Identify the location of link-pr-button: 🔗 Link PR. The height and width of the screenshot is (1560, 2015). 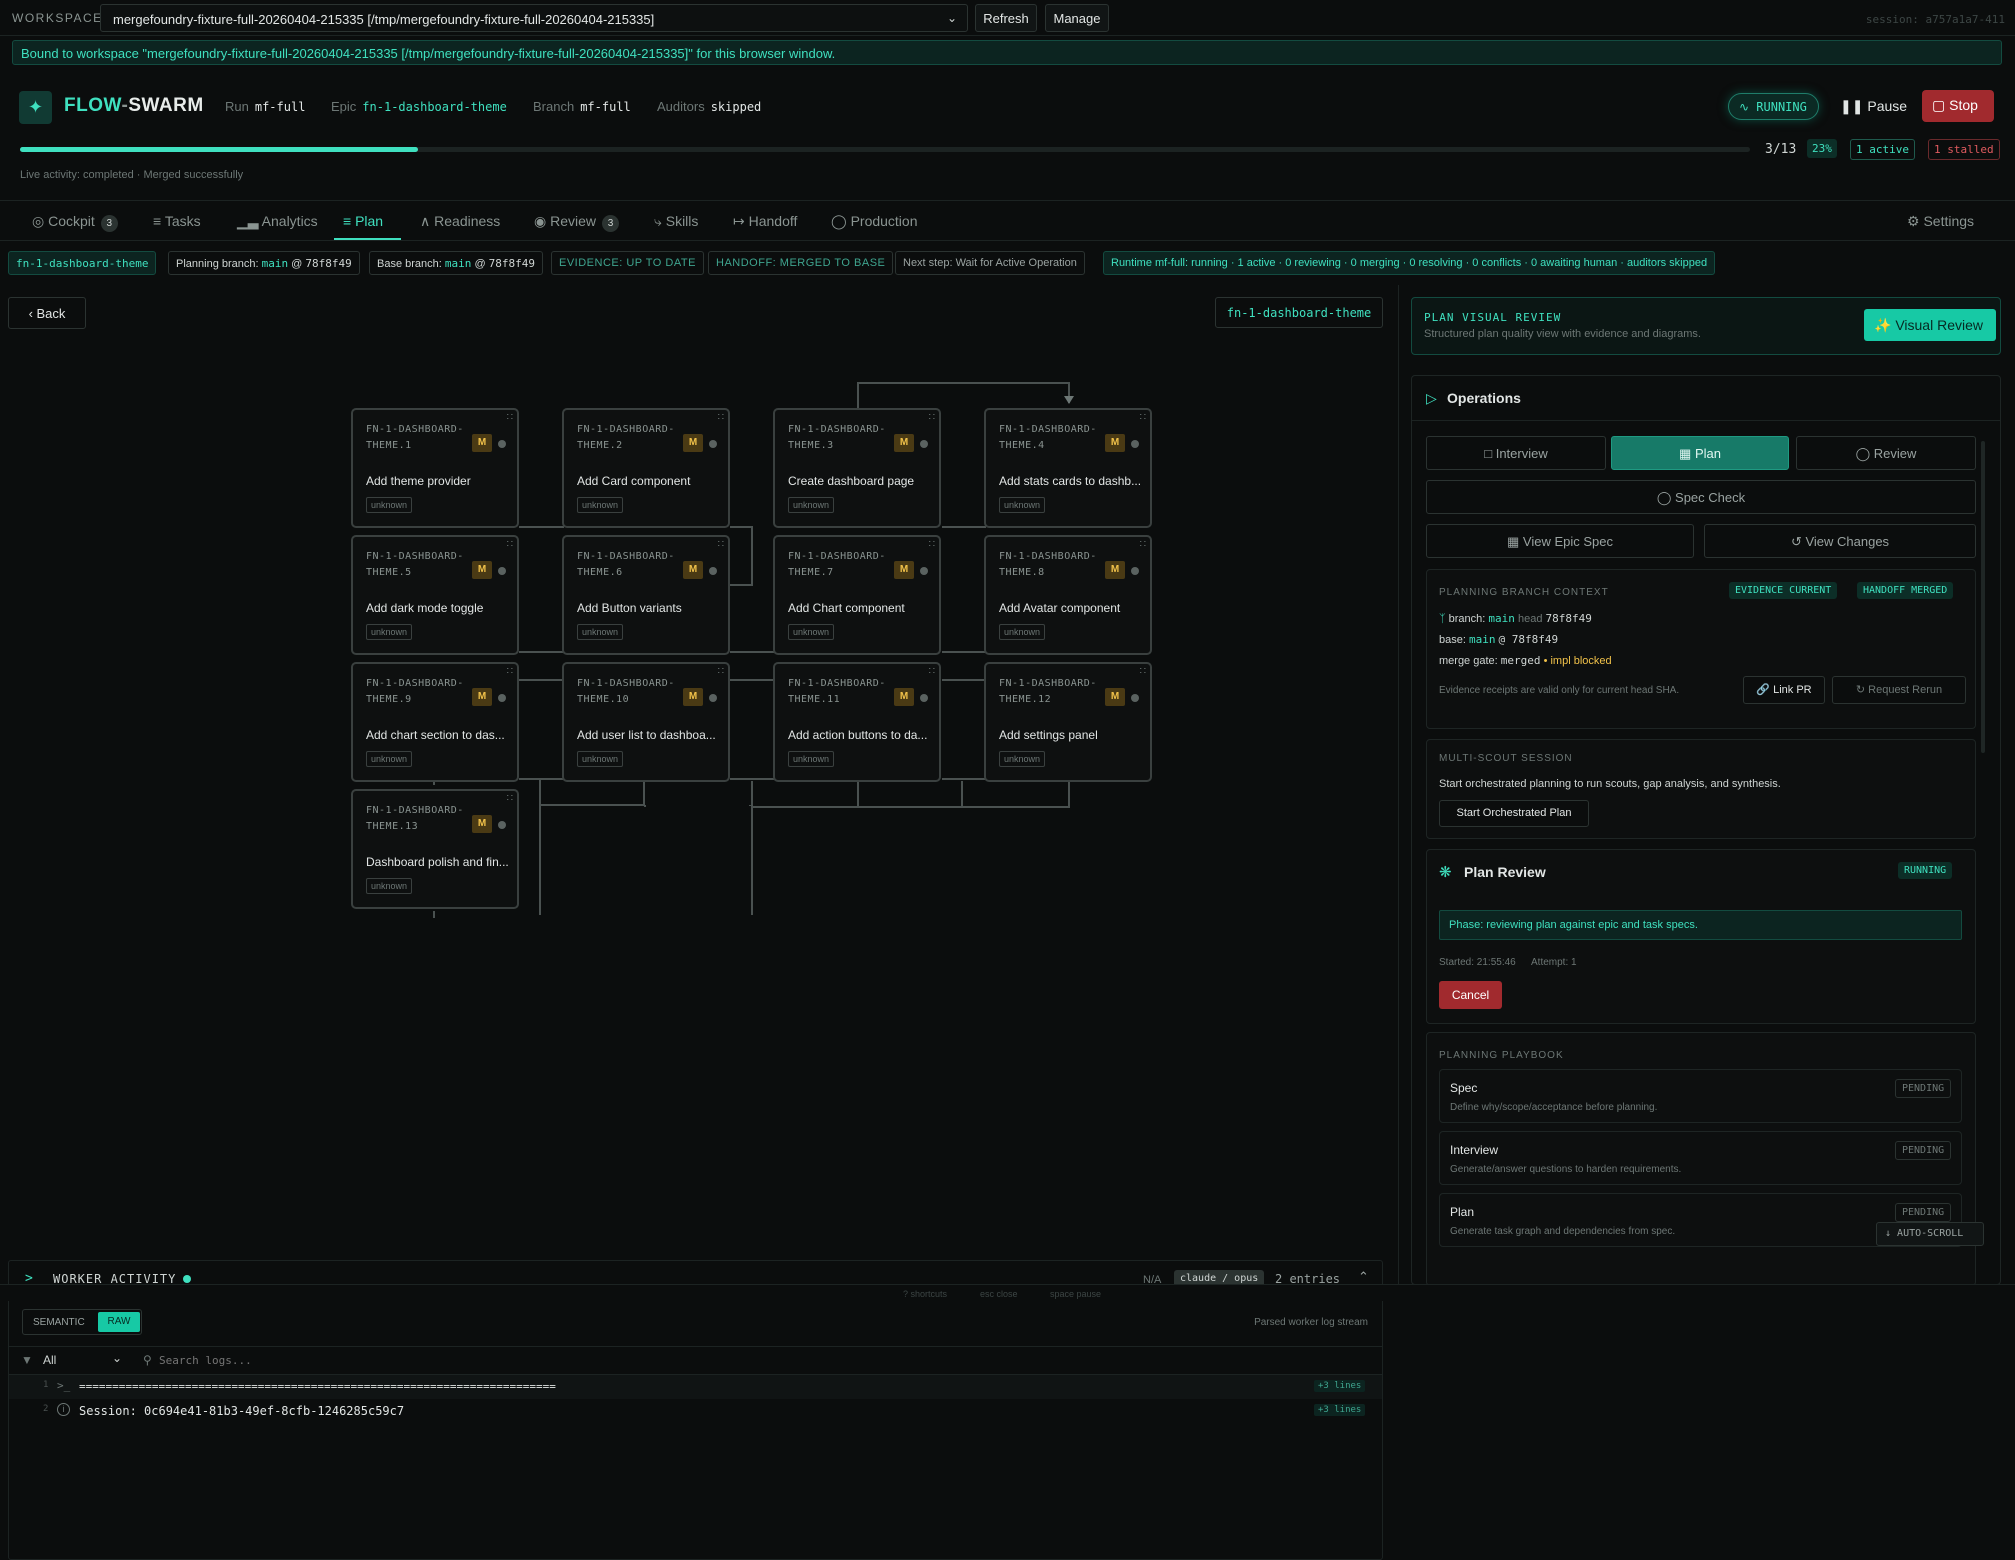
(1784, 690).